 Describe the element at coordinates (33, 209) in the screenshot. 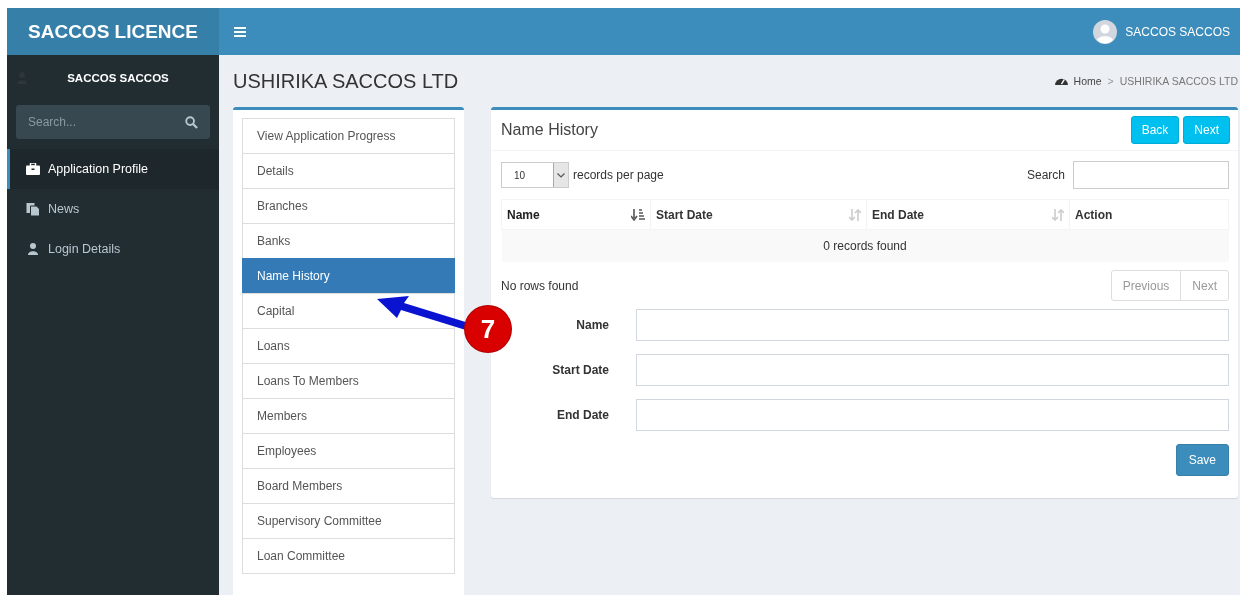

I see `documents-icon` at that location.